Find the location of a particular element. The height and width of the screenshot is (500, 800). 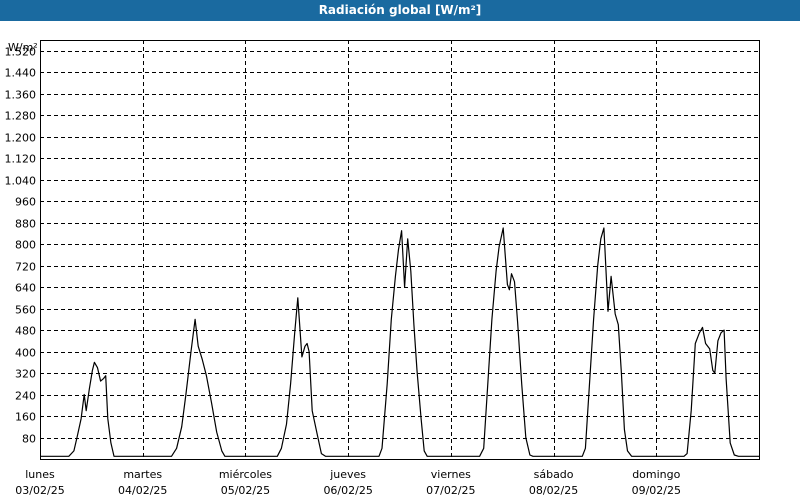

x-tick-date-label: 03/02/25 is located at coordinates (39, 490).